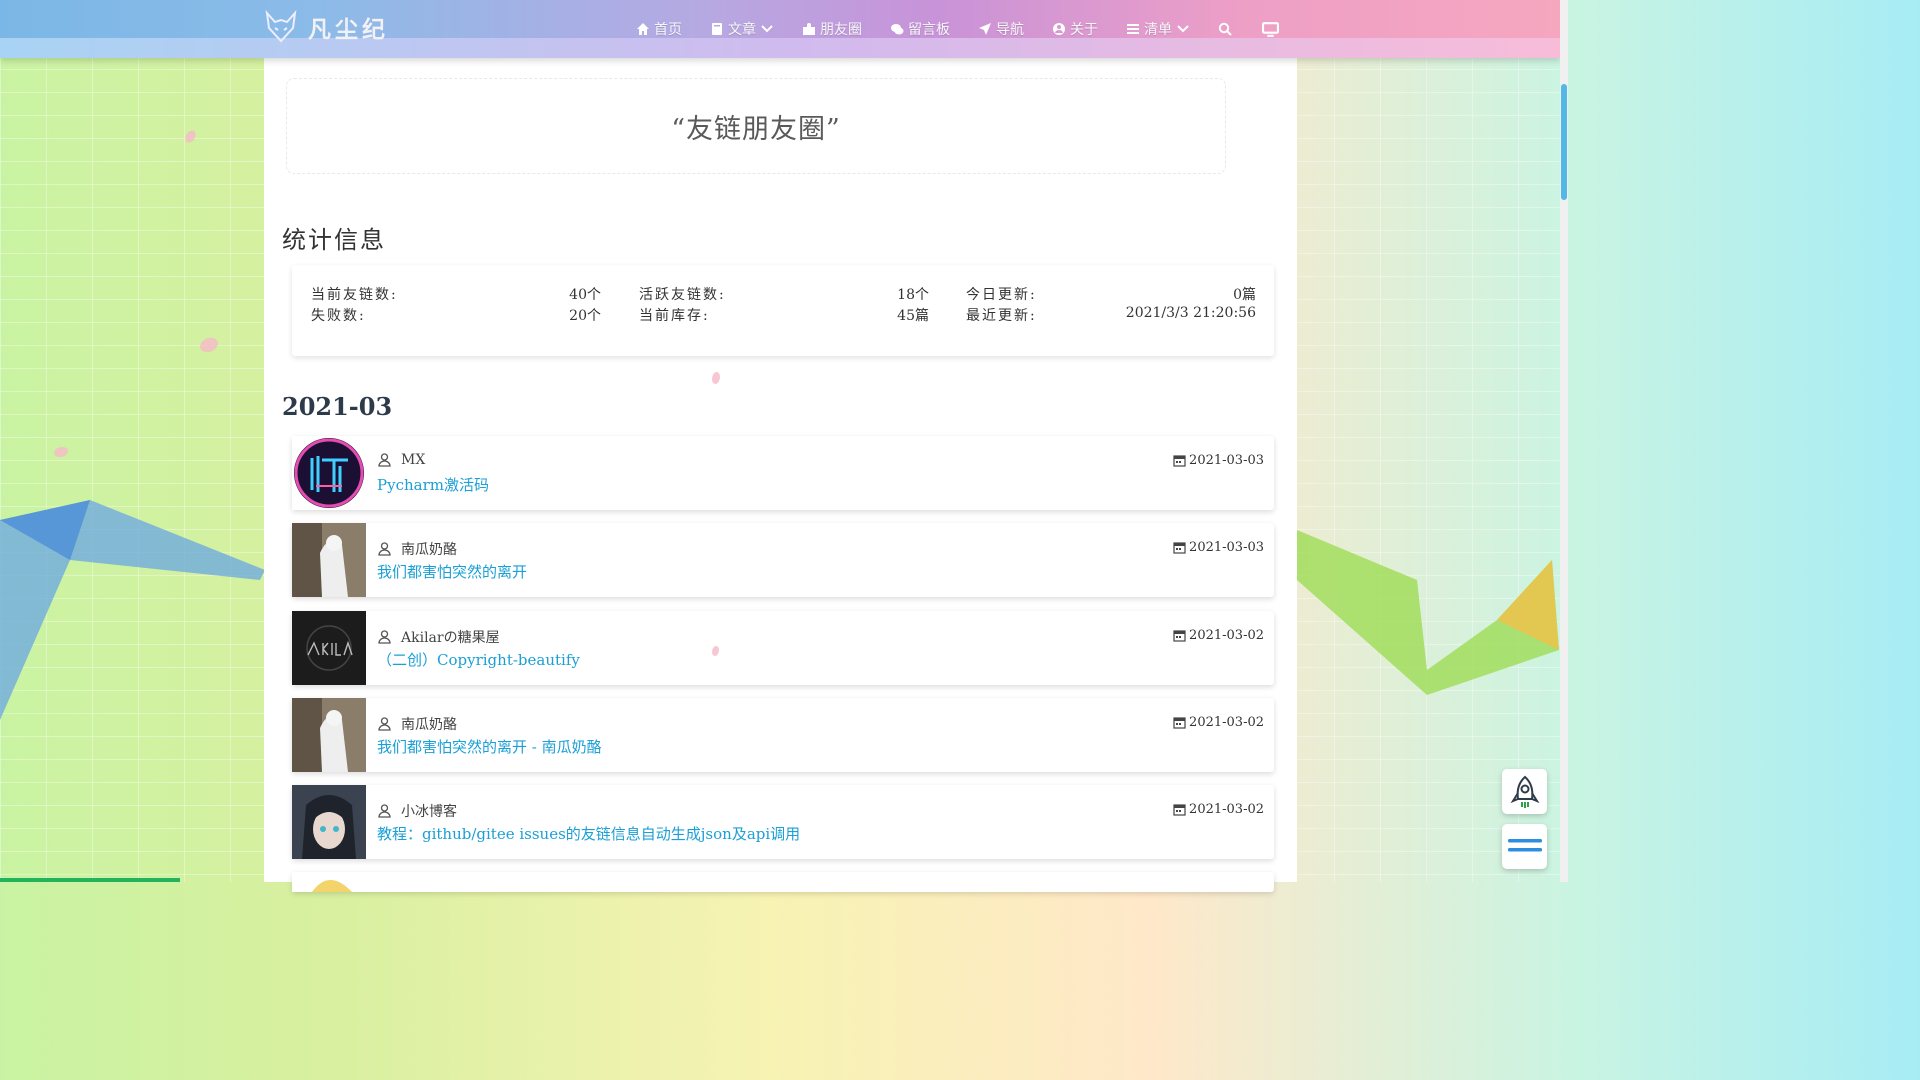  I want to click on nav-menu: 首页 文章 朋友圈 留言板 导航 关于 清单, so click(972, 29).